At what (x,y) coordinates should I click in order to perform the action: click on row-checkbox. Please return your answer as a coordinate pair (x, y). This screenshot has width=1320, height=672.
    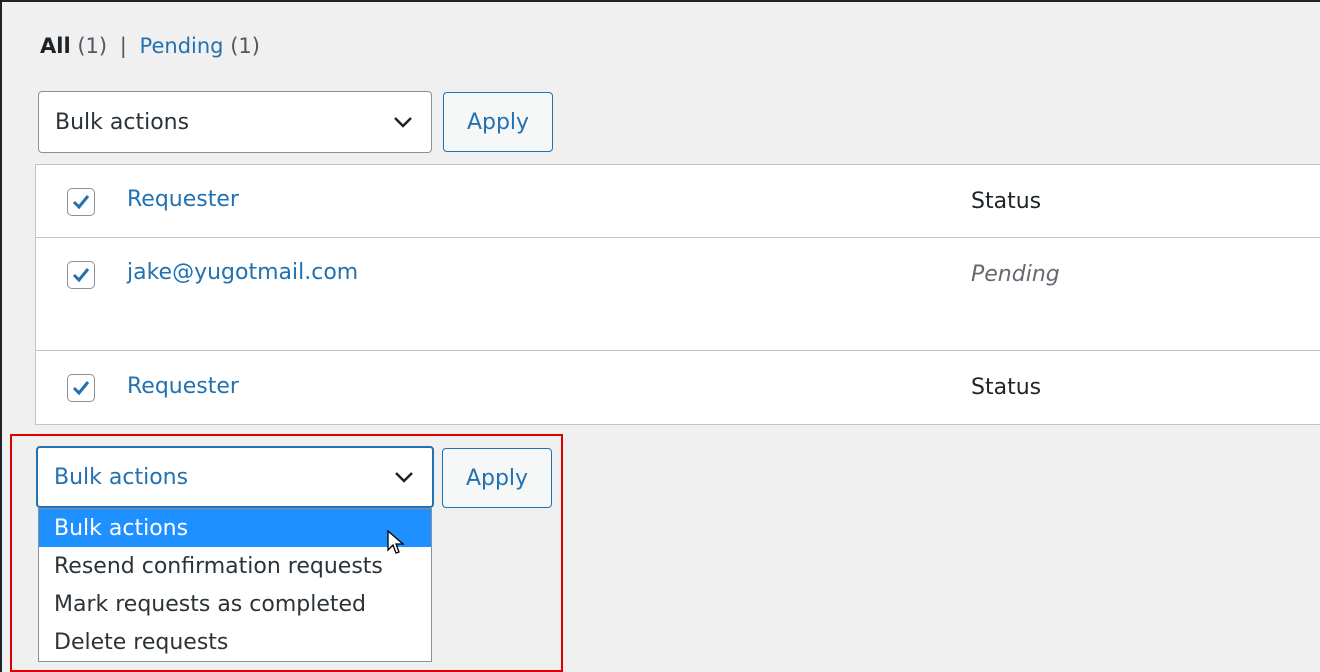
    Looking at the image, I should click on (81, 275).